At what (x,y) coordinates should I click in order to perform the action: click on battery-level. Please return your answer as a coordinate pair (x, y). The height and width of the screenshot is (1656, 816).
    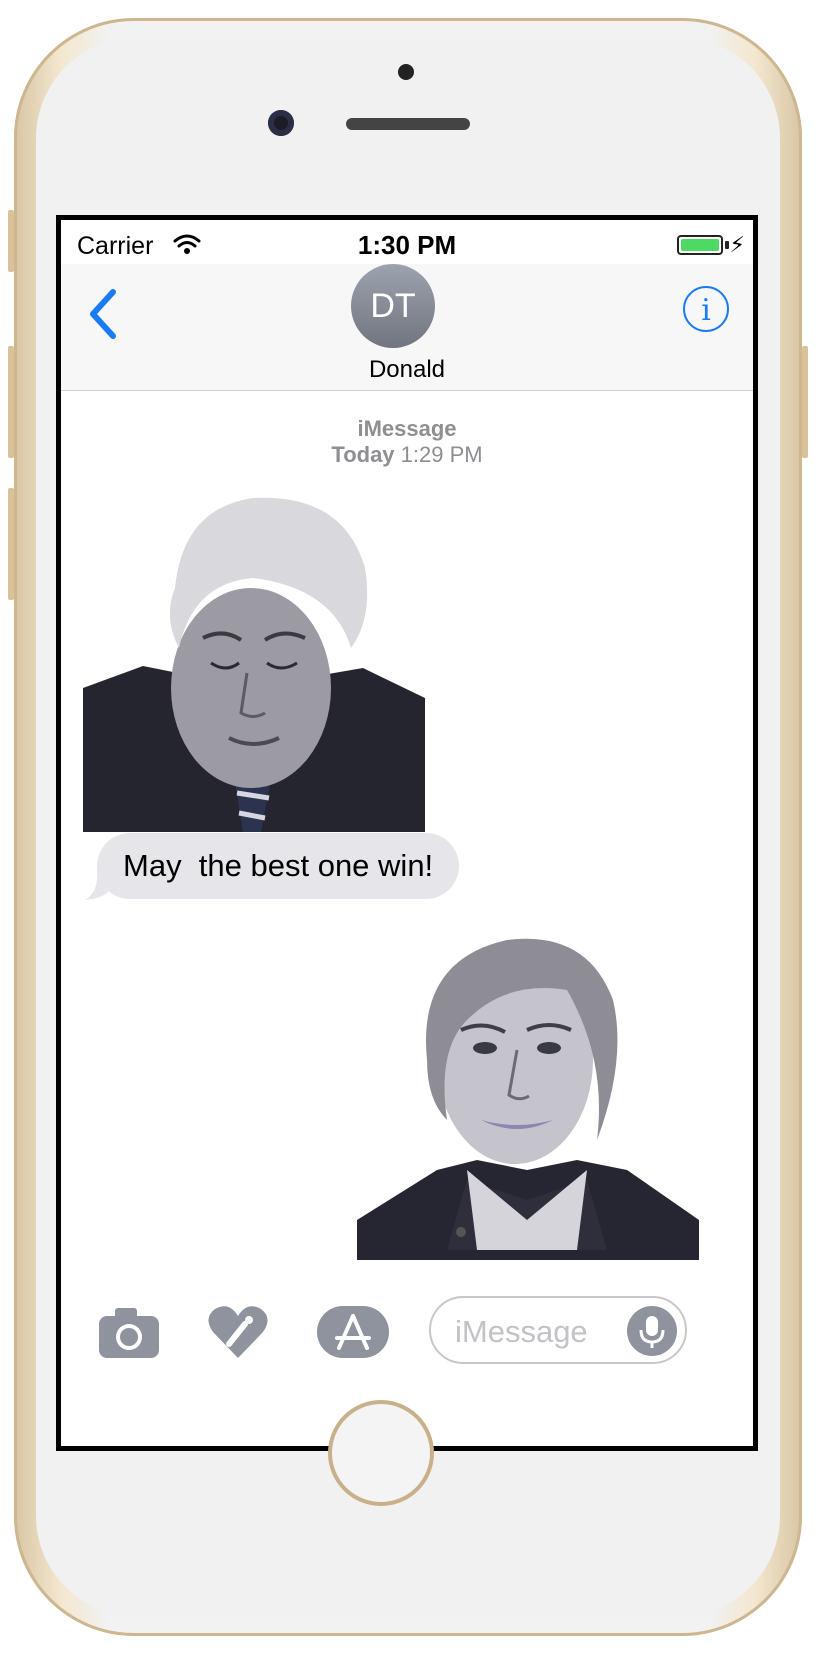
    Looking at the image, I should click on (700, 245).